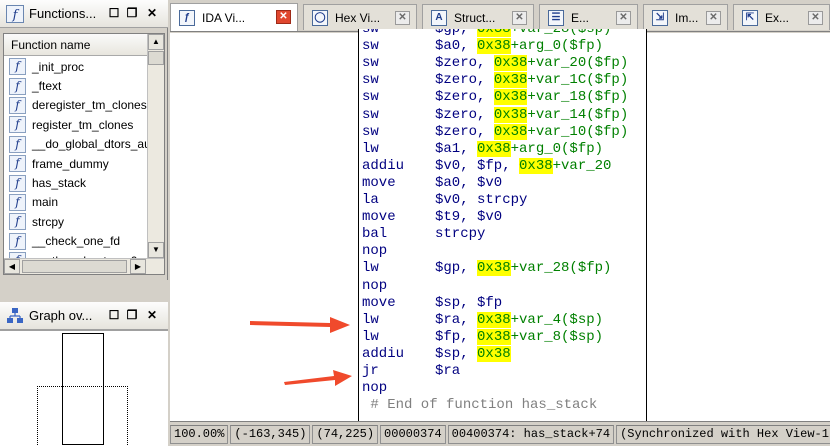  I want to click on operand: +arg_0($fp), so click(557, 46).